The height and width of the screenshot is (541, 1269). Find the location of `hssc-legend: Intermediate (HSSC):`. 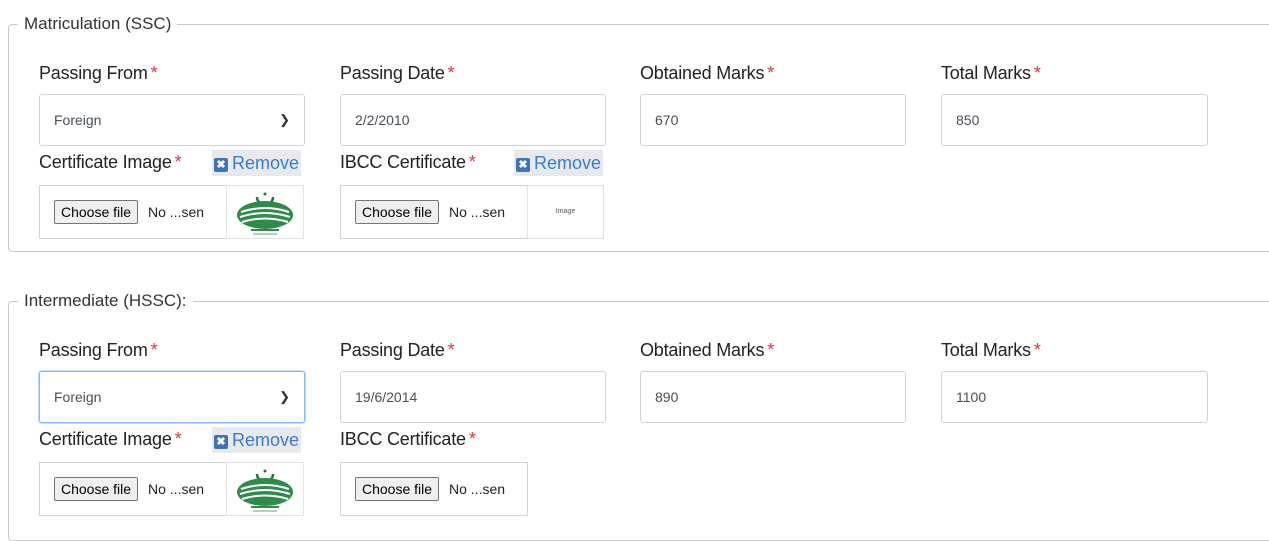

hssc-legend: Intermediate (HSSC): is located at coordinates (105, 300).